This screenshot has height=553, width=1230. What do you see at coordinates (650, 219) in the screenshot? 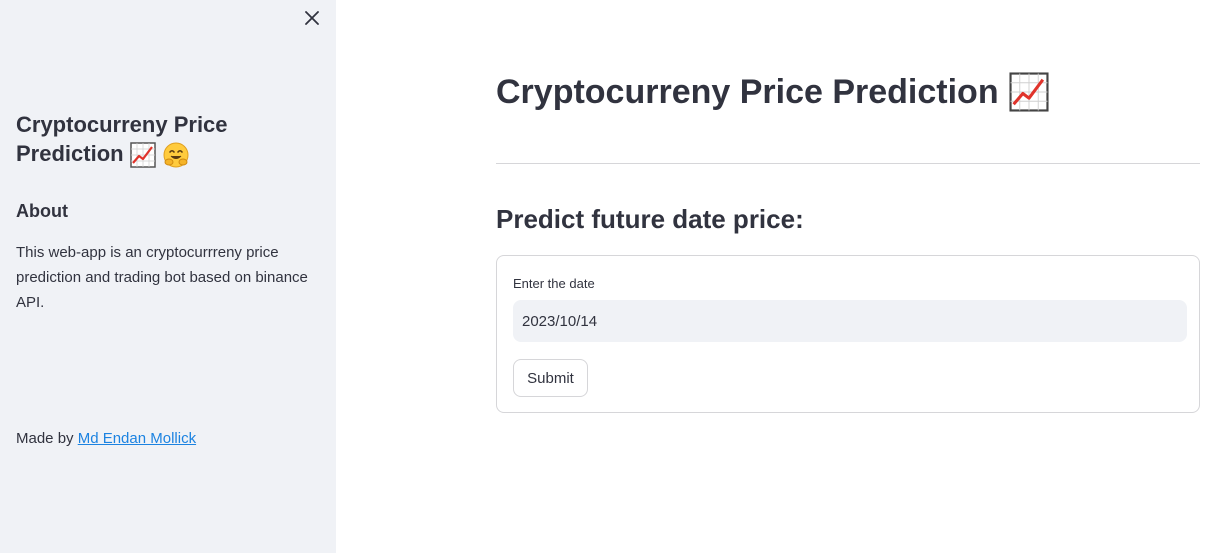
I see `section-heading: Predict future date price:` at bounding box center [650, 219].